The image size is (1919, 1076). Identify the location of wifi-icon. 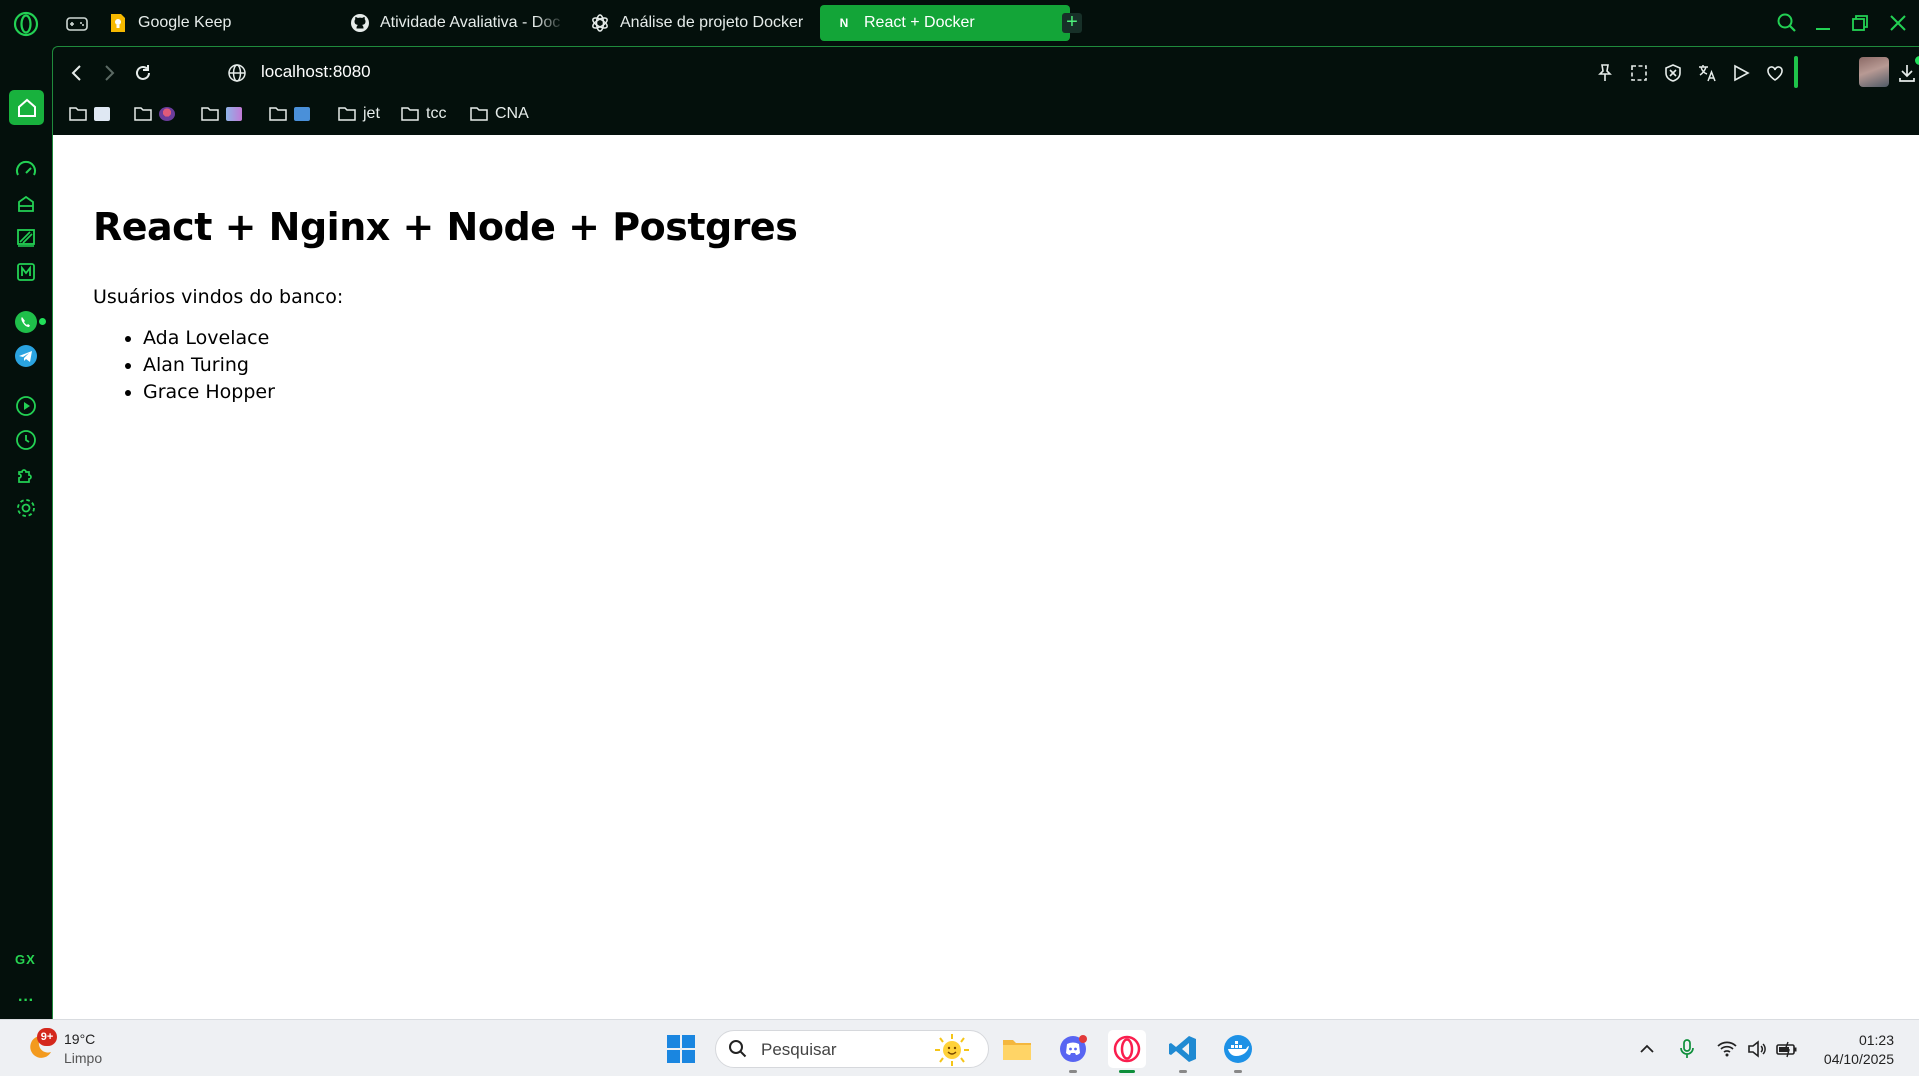
(1727, 1049).